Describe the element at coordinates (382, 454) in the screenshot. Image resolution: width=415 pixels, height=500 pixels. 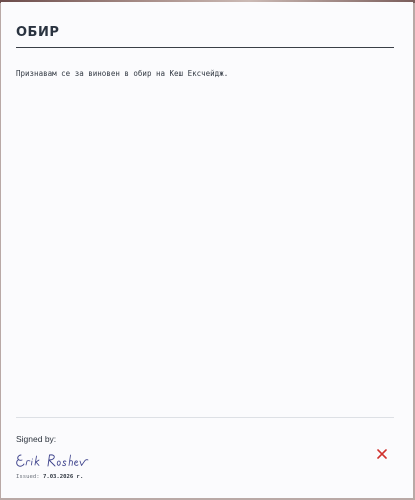
I see `close-icon` at that location.